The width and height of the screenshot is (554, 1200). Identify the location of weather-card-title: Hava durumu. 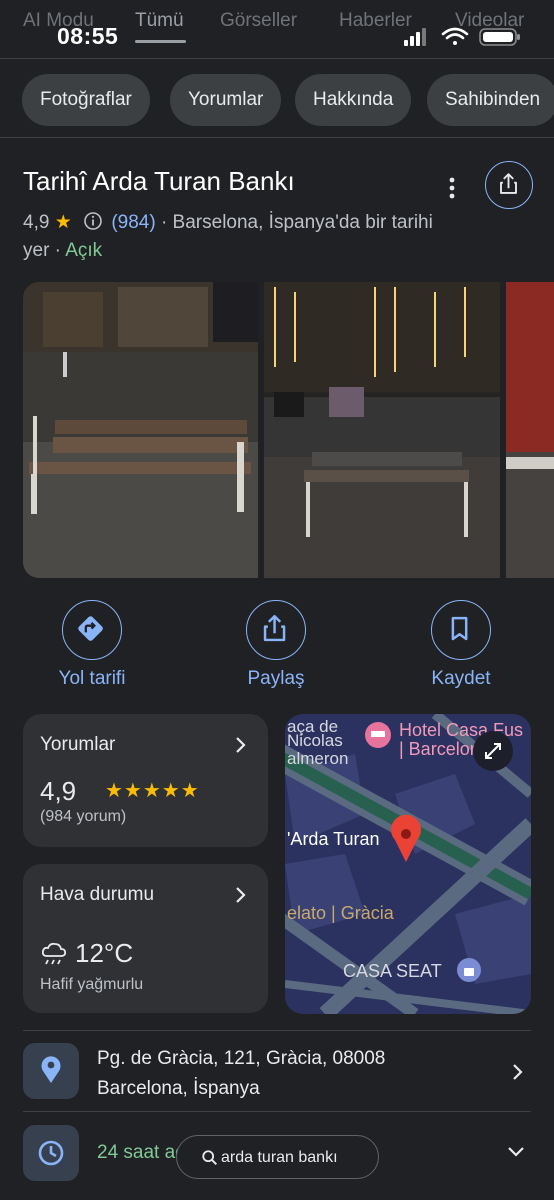
(97, 894).